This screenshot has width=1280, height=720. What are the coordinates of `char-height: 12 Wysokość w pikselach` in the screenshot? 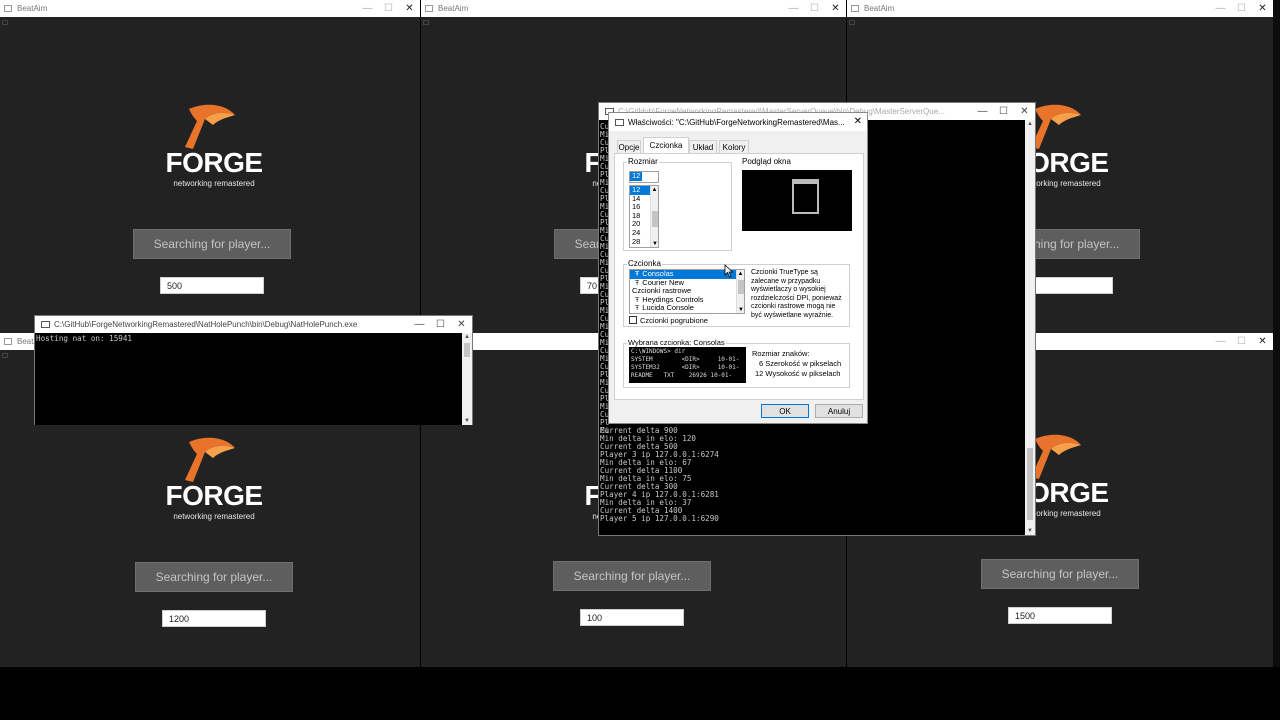 It's located at (798, 373).